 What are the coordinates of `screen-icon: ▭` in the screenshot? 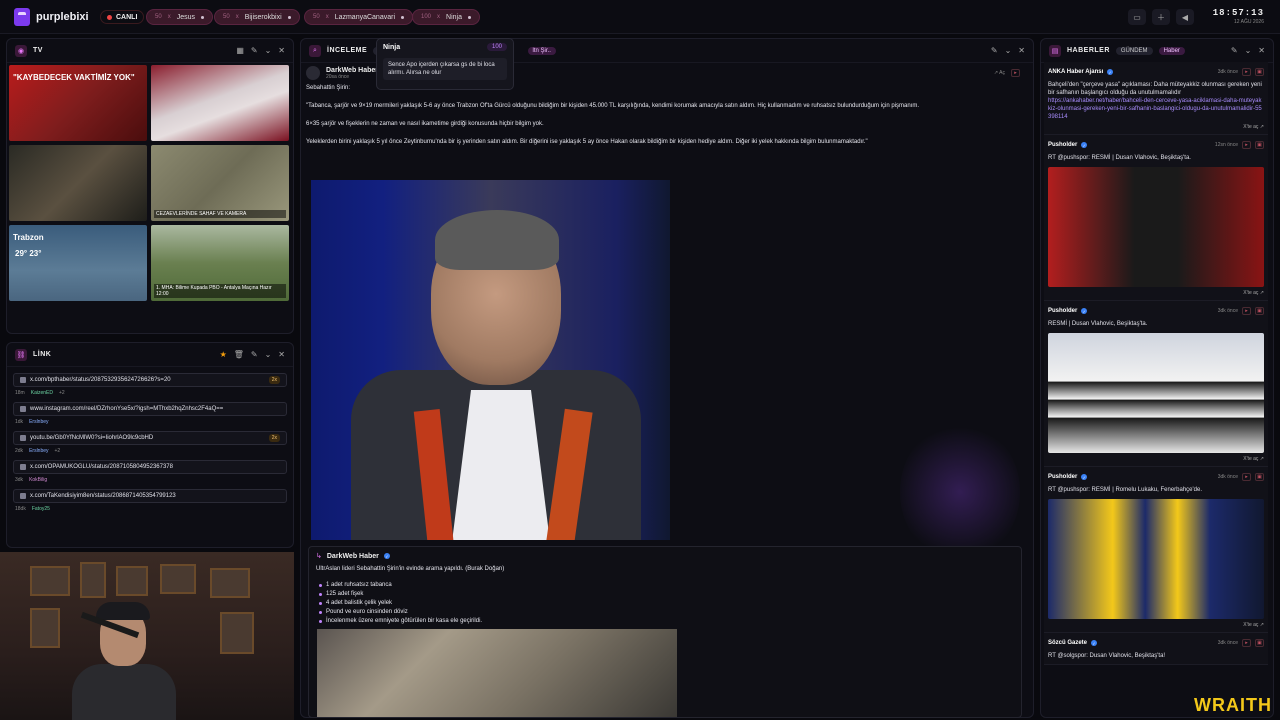 It's located at (1137, 17).